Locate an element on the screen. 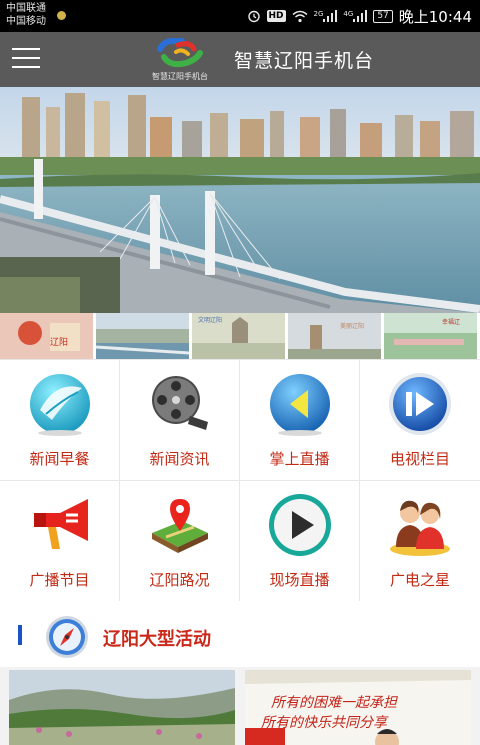 This screenshot has width=480, height=745. grid-label: 辽阳路况 is located at coordinates (179, 580).